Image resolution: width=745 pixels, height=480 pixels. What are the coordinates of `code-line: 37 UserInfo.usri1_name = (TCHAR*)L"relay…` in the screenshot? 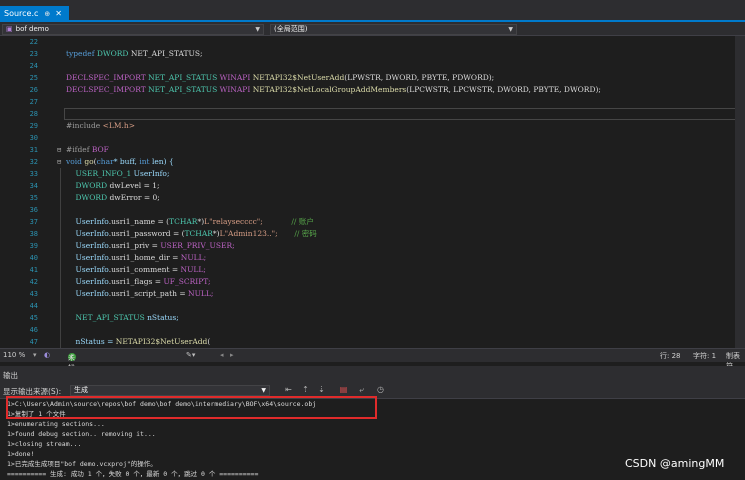 It's located at (372, 222).